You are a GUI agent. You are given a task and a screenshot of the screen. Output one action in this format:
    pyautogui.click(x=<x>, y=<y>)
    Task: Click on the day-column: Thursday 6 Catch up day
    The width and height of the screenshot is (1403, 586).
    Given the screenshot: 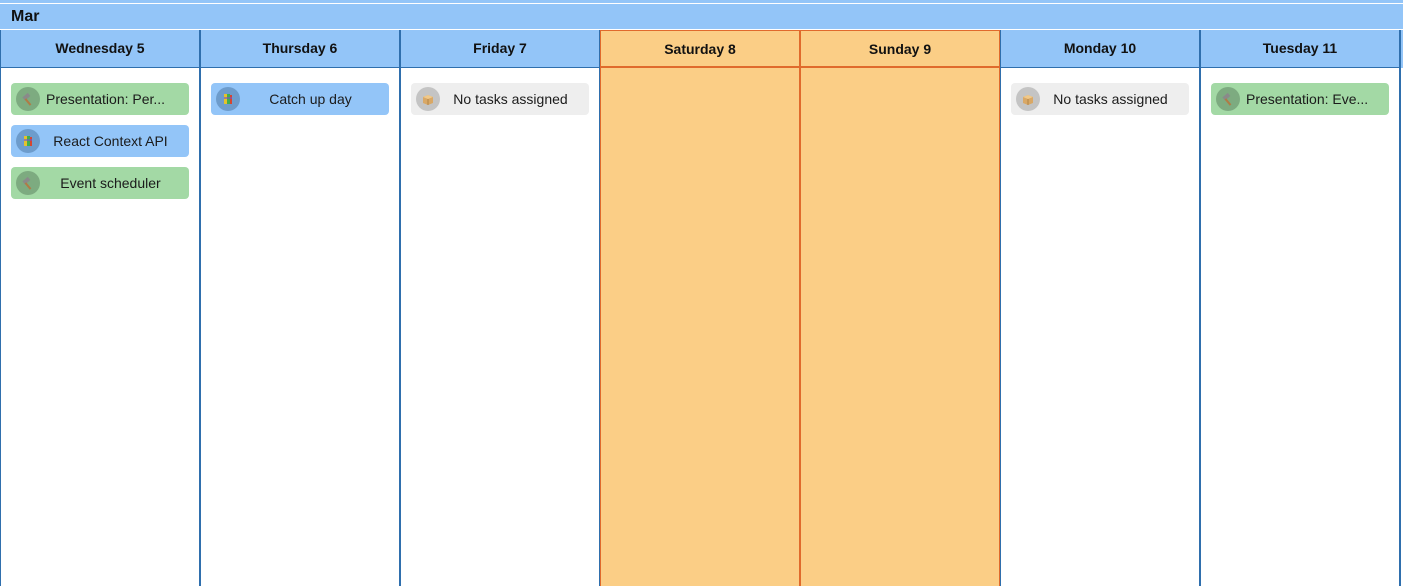 What is the action you would take?
    pyautogui.click(x=300, y=308)
    